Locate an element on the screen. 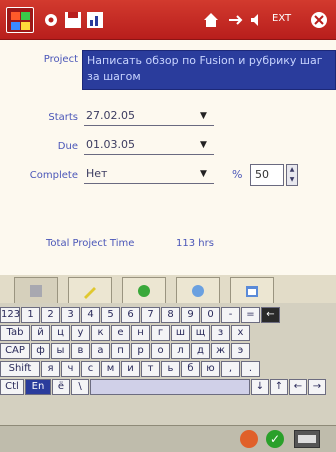 Image resolution: width=336 pixels, height=452 pixels. taskbar: EXT is located at coordinates (168, 20).